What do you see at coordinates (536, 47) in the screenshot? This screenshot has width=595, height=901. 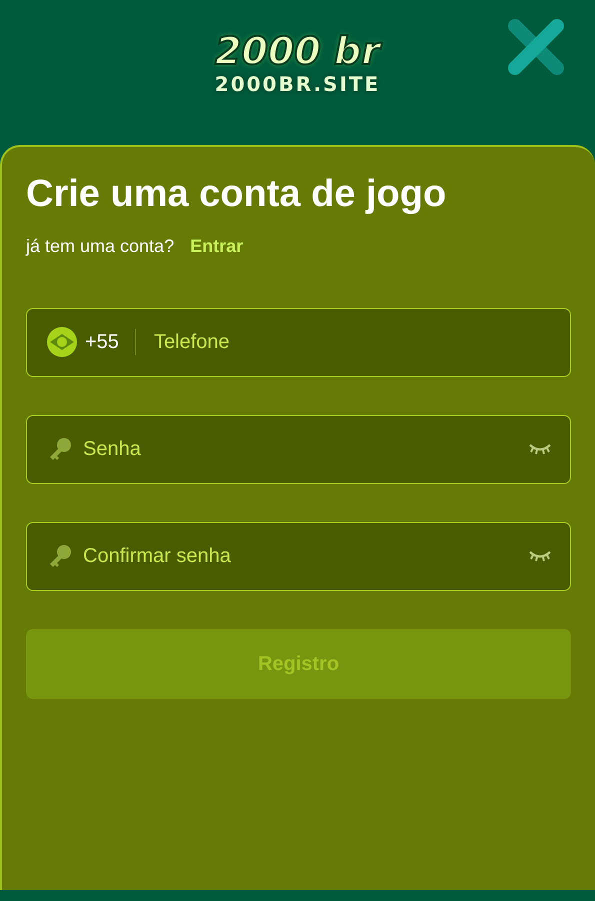 I see `close-button` at bounding box center [536, 47].